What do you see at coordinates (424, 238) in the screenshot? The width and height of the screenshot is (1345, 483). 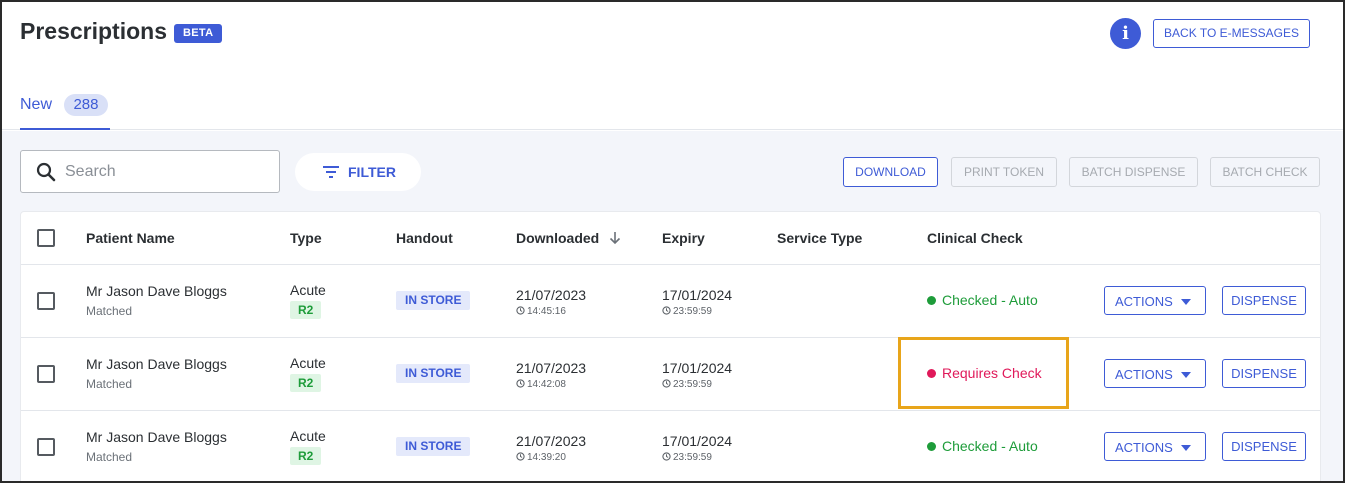 I see `column-header-handout: Handout` at bounding box center [424, 238].